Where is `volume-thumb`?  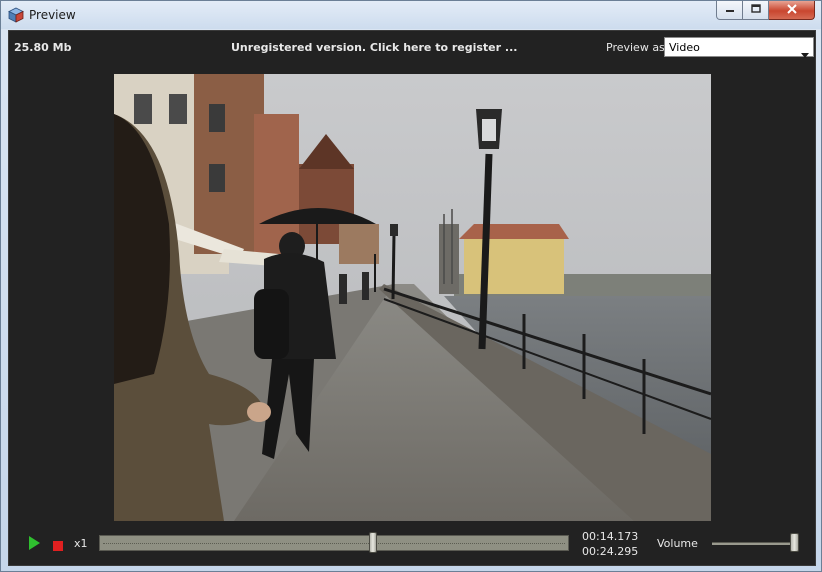 volume-thumb is located at coordinates (794, 542).